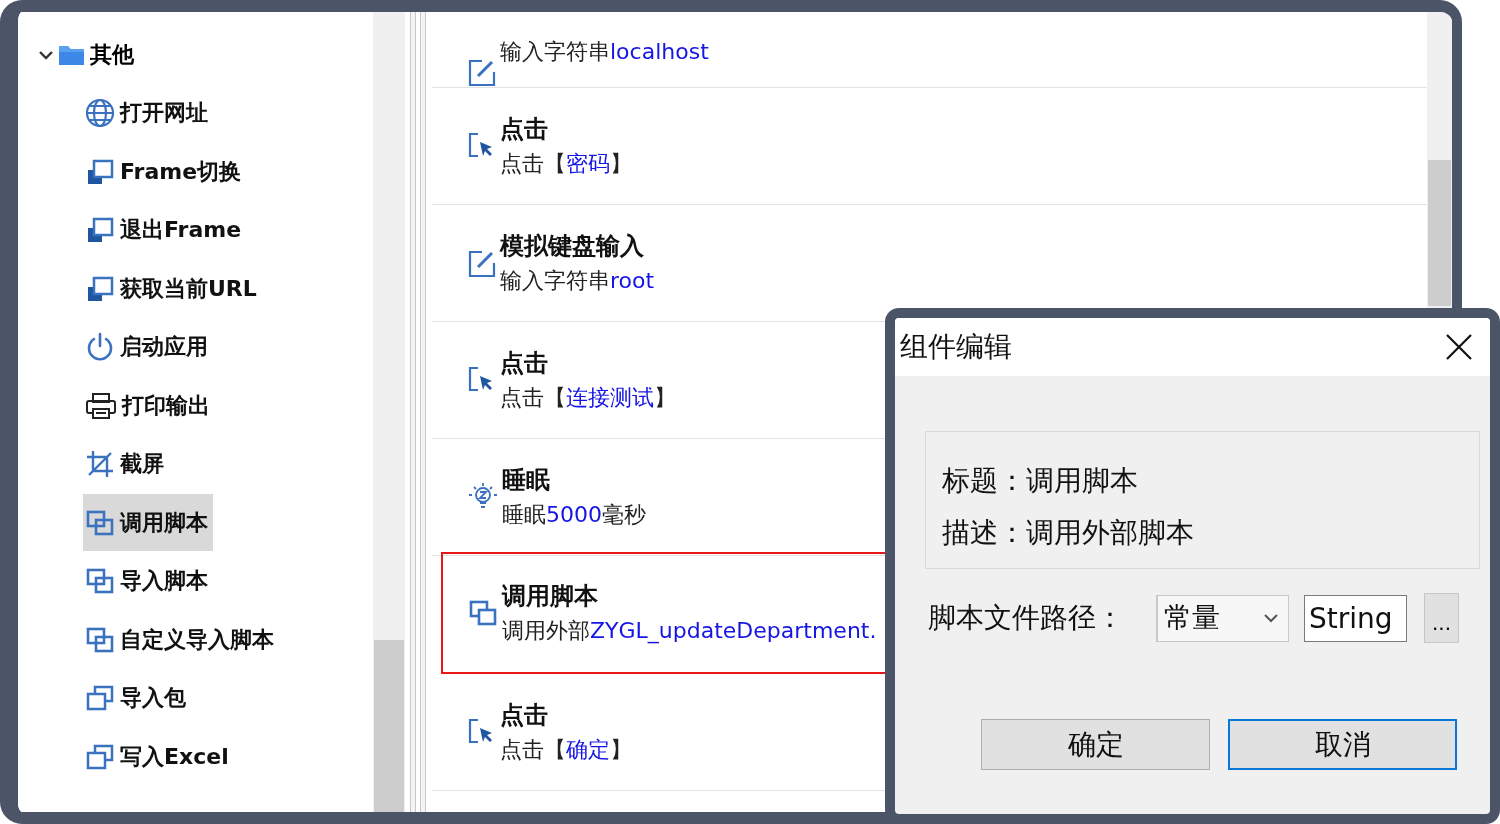 The height and width of the screenshot is (824, 1500). I want to click on step-description: 点击【连接测试】, so click(588, 398).